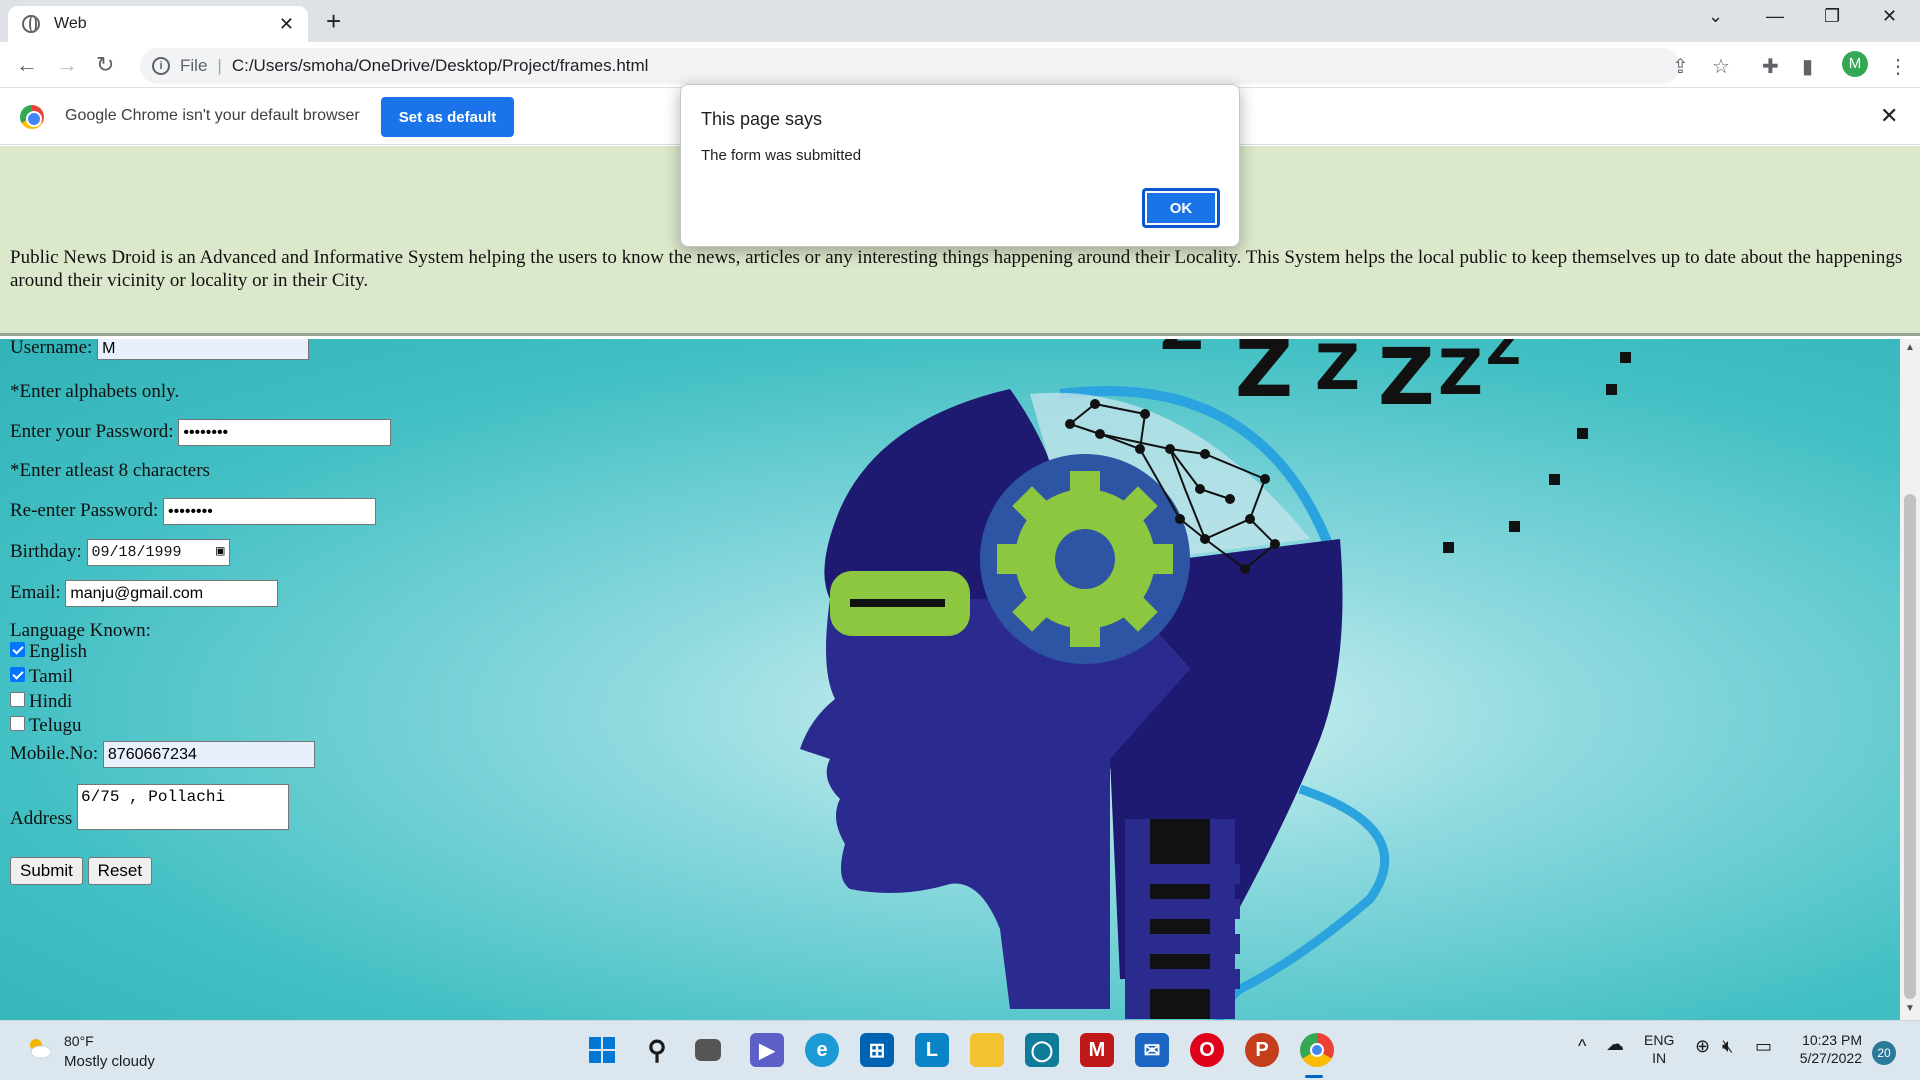 The height and width of the screenshot is (1080, 1920). What do you see at coordinates (51, 701) in the screenshot?
I see `hindi-label: Hindi` at bounding box center [51, 701].